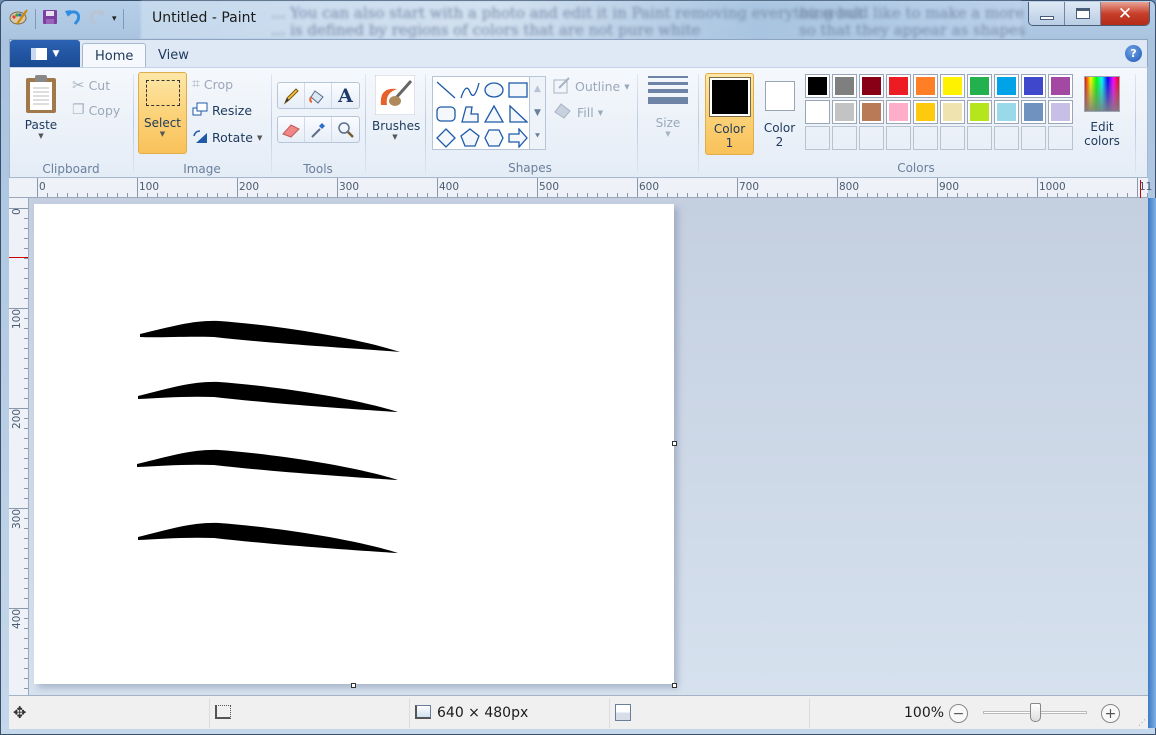 The height and width of the screenshot is (735, 1156). What do you see at coordinates (668, 107) in the screenshot?
I see `size-button: Size ▼` at bounding box center [668, 107].